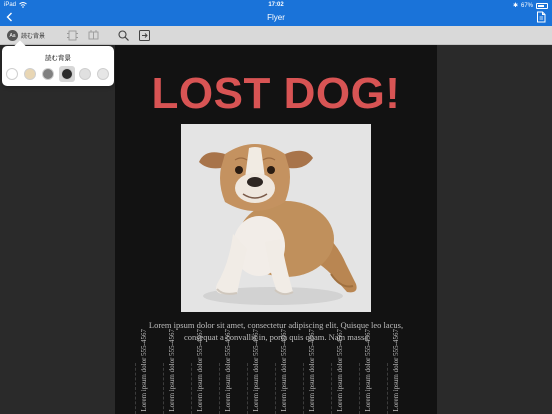 The height and width of the screenshot is (414, 552). I want to click on swatch-white, so click(12, 74).